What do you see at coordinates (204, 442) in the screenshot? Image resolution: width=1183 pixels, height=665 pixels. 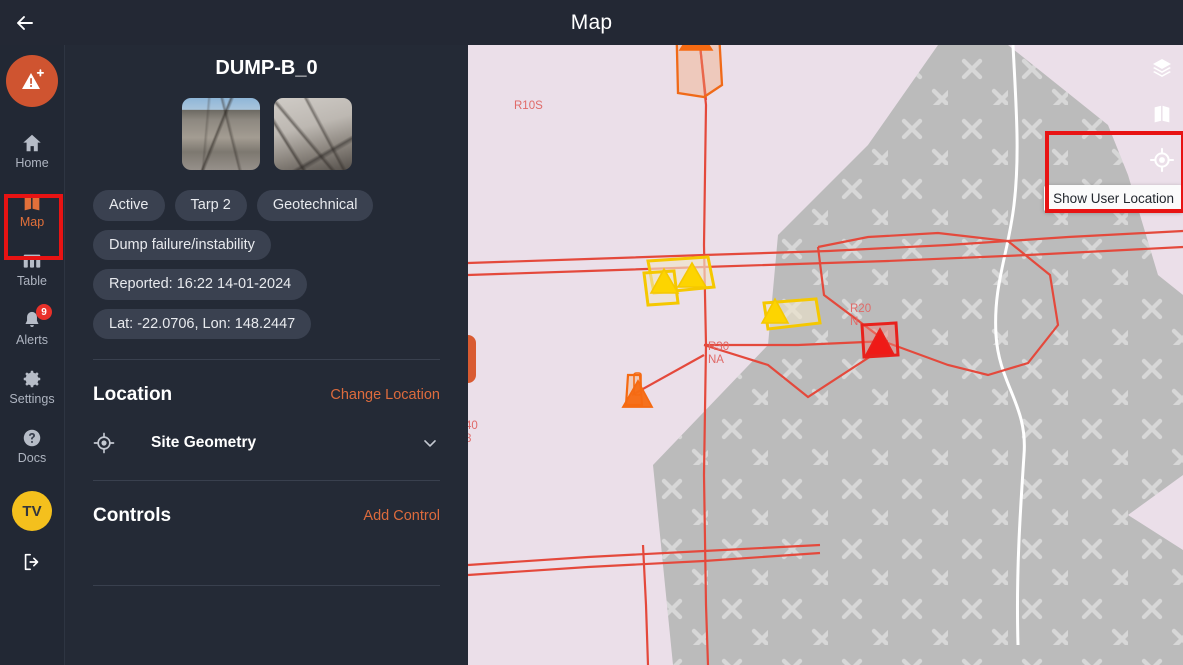 I see `site-geometry-label: Site Geometry` at bounding box center [204, 442].